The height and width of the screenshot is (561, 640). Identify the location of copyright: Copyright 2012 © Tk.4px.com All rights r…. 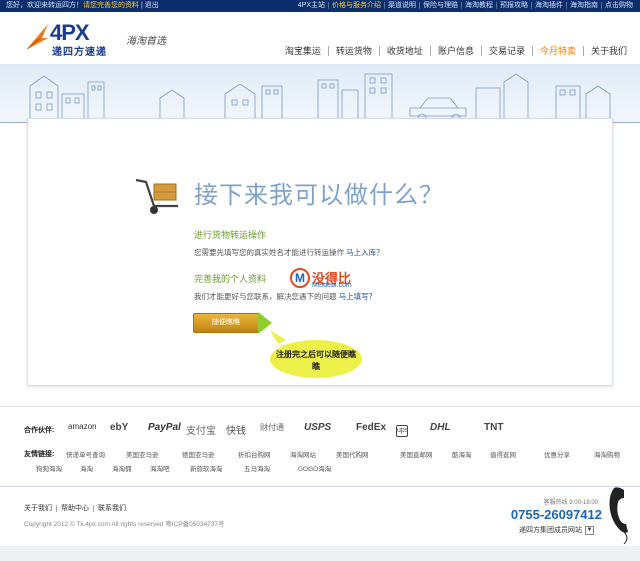
(124, 524).